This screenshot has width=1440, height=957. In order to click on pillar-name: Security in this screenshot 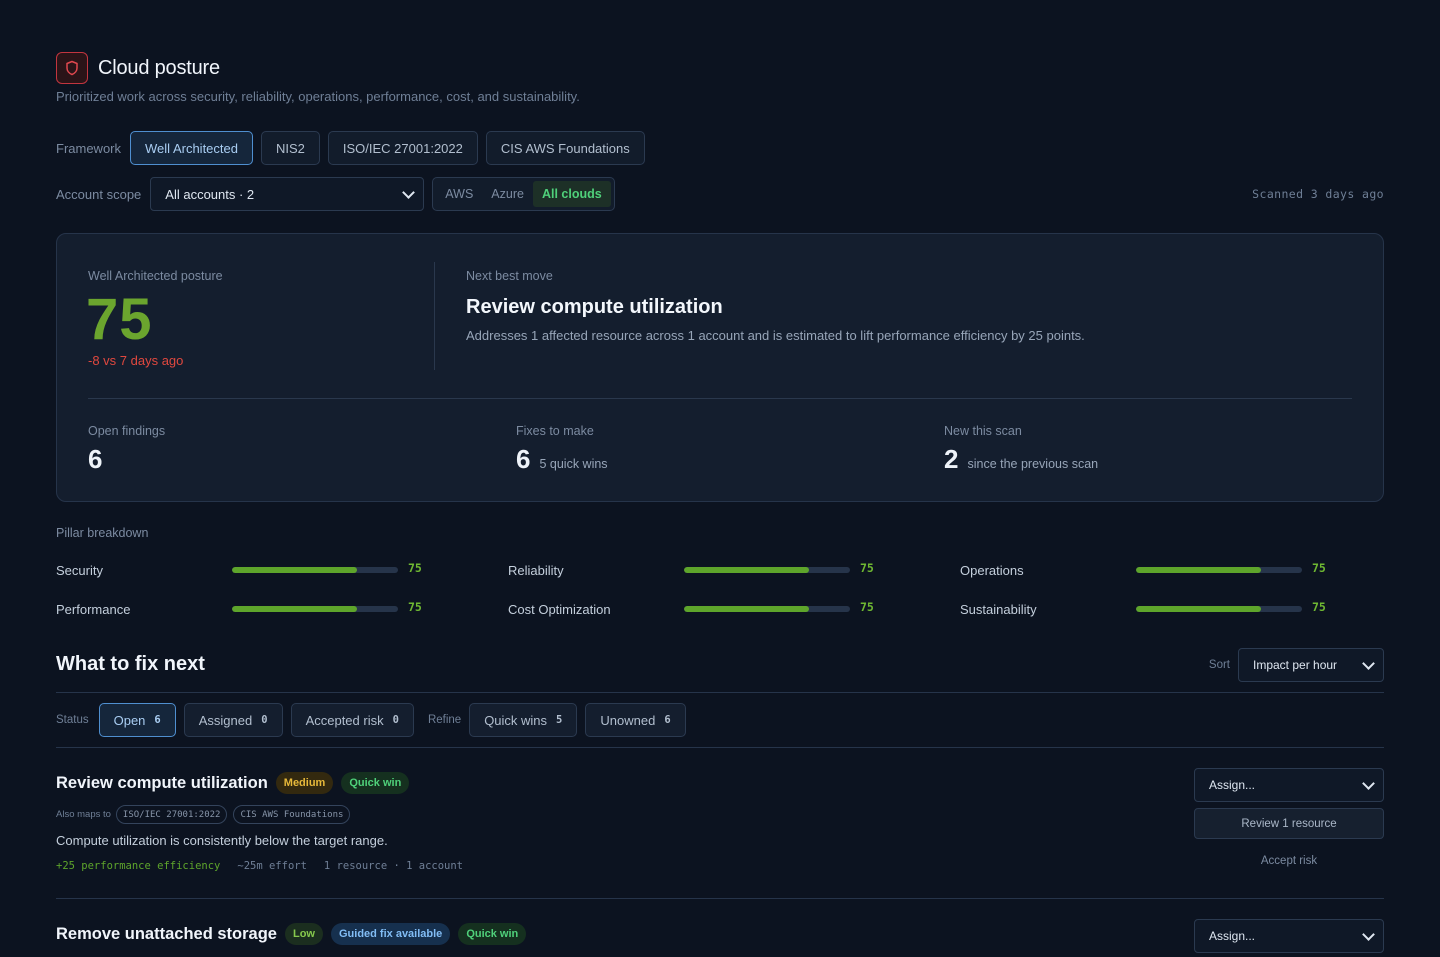, I will do `click(79, 570)`.